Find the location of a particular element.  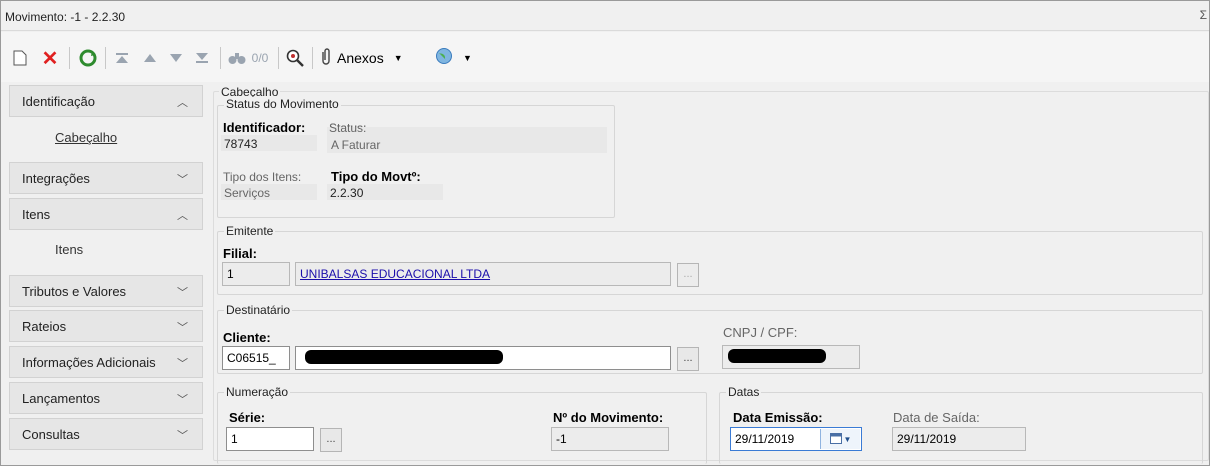

last-record-icon is located at coordinates (202, 58).